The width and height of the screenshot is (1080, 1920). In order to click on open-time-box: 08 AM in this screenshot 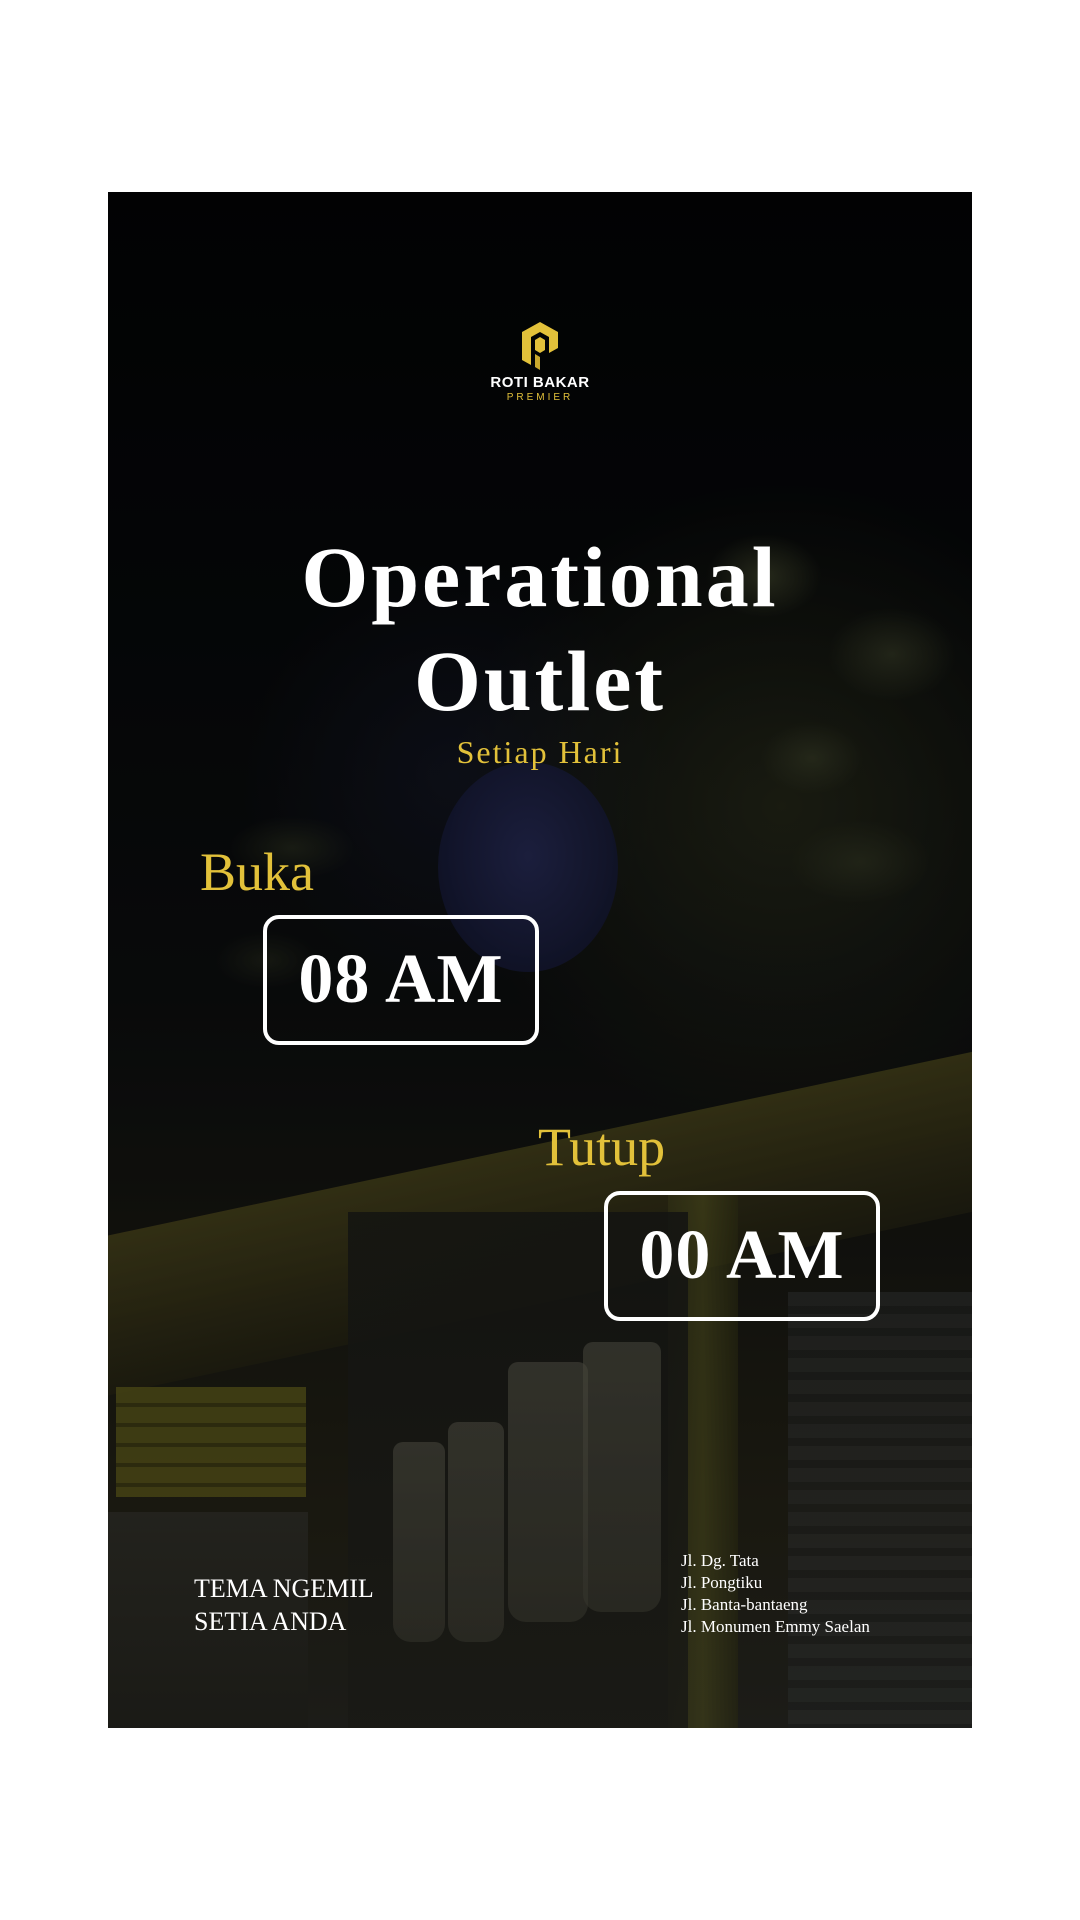, I will do `click(401, 980)`.